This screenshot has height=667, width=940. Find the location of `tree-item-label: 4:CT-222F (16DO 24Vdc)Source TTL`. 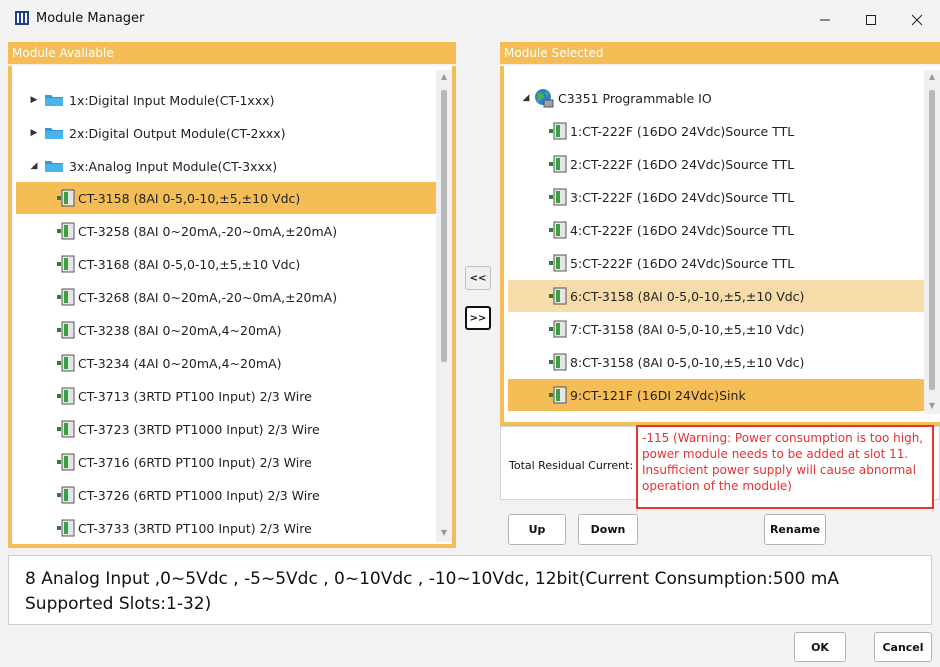

tree-item-label: 4:CT-222F (16DO 24Vdc)Source TTL is located at coordinates (682, 230).